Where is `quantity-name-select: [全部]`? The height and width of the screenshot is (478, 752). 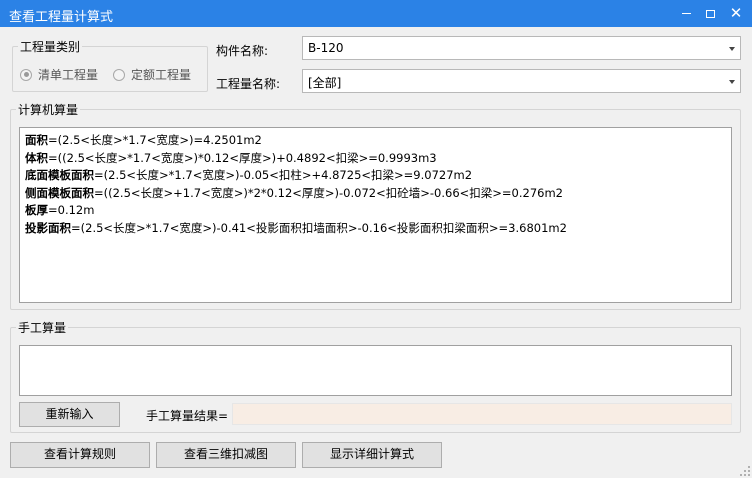
quantity-name-select: [全部] is located at coordinates (521, 81).